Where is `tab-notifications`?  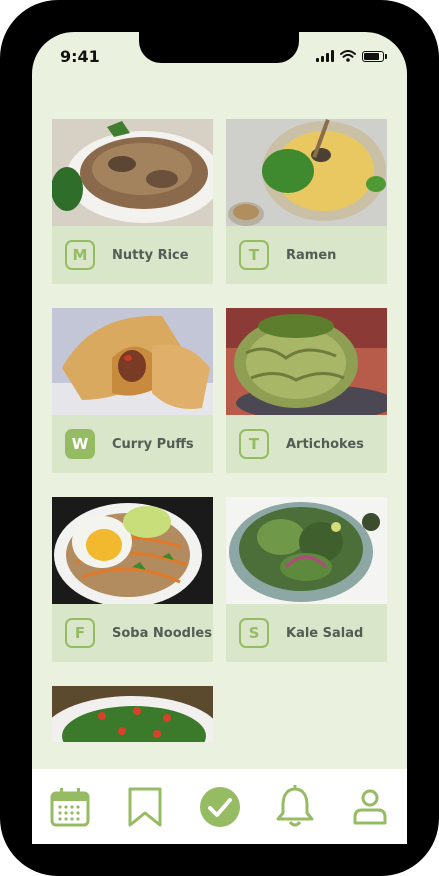
tab-notifications is located at coordinates (295, 807).